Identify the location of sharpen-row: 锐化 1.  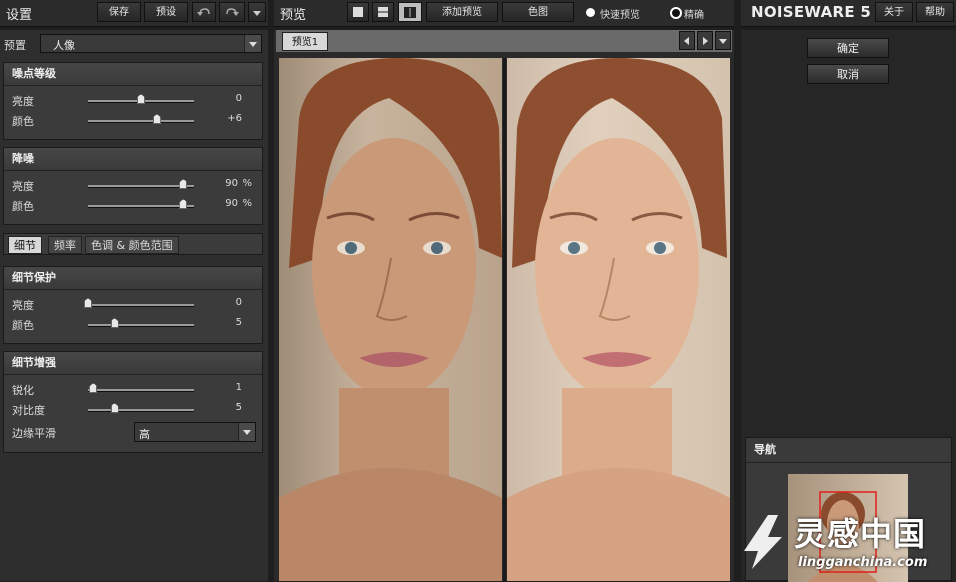
(132, 389).